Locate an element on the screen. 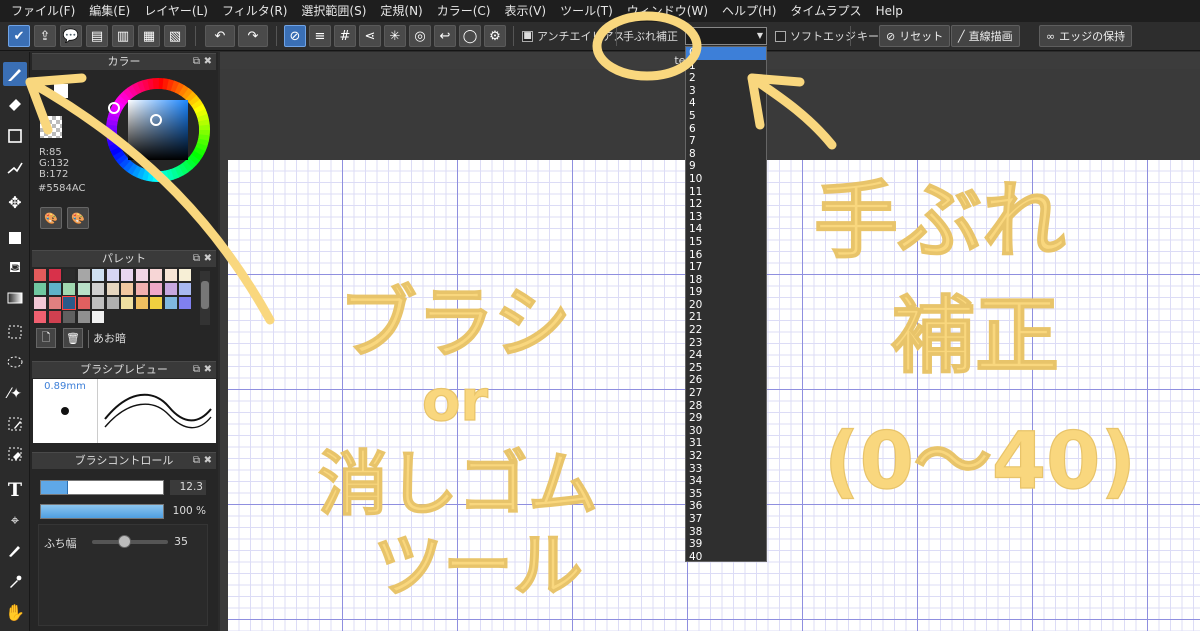  ellipse-snap-button: ◯ is located at coordinates (470, 36).